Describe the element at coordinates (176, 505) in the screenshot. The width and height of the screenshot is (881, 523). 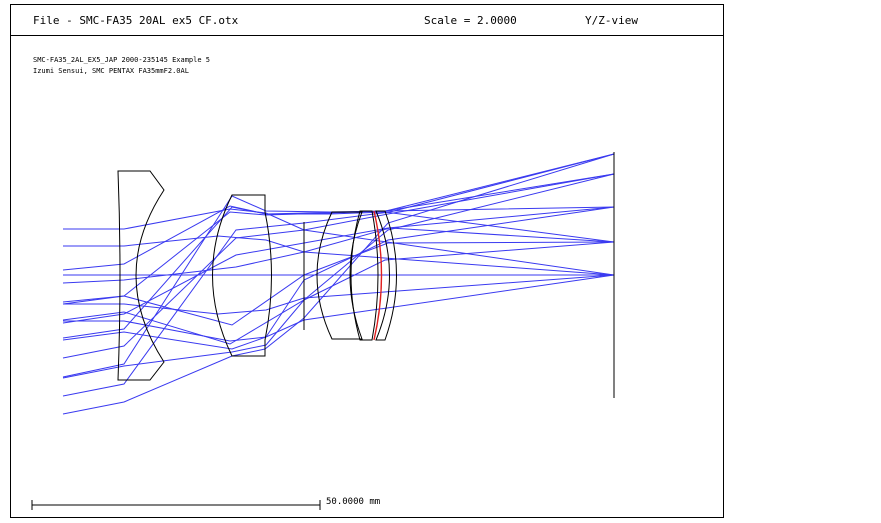
I see `scale-bar` at that location.